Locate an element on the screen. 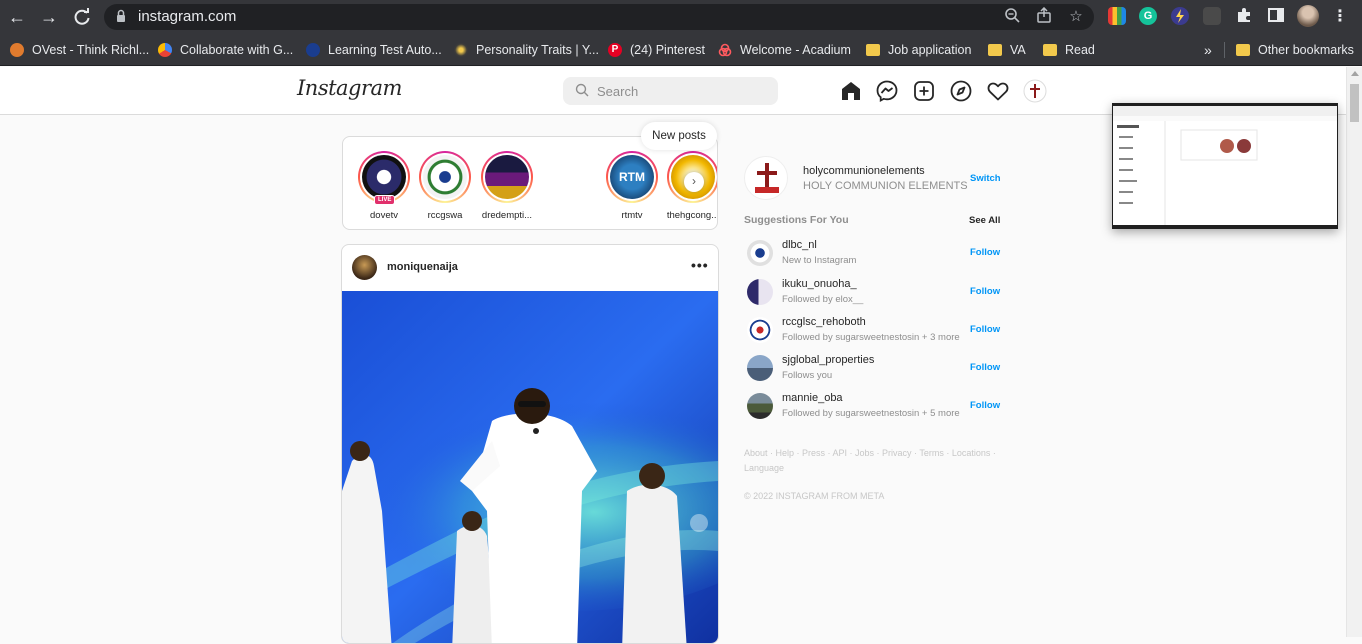  stories-next-button: › is located at coordinates (694, 182).